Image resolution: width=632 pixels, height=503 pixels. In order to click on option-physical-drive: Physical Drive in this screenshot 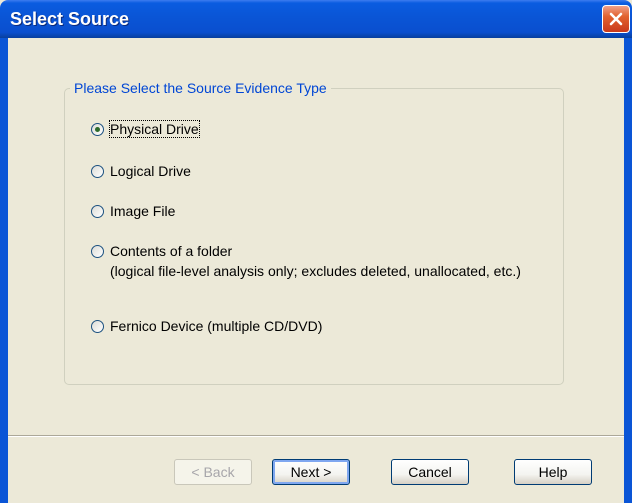, I will do `click(145, 129)`.